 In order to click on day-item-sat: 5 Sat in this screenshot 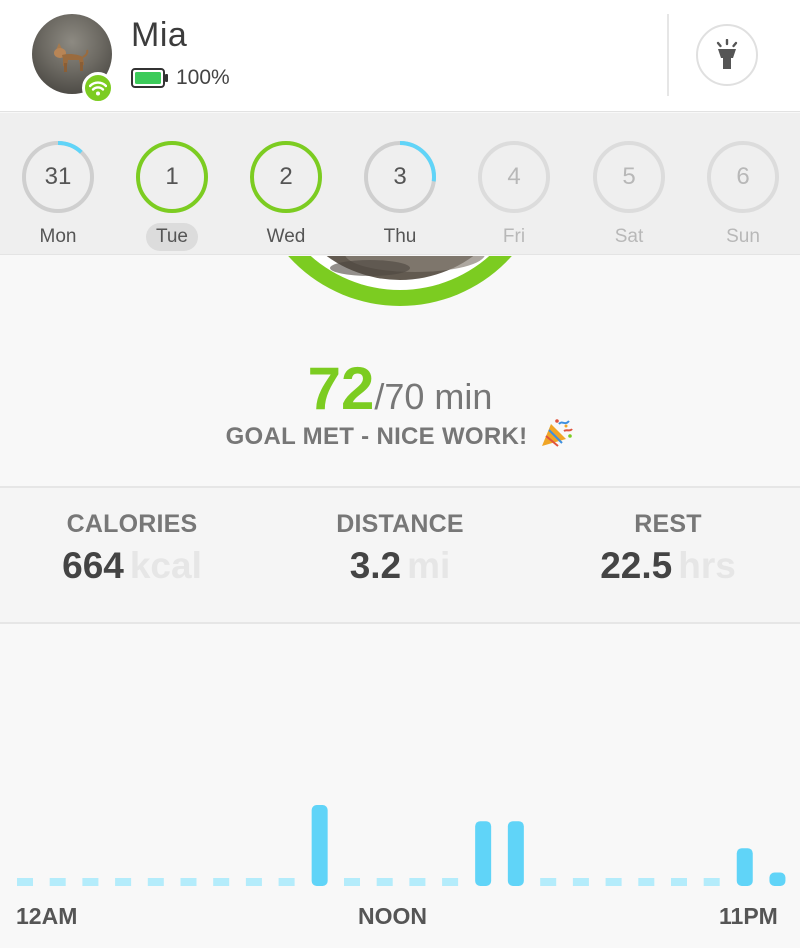, I will do `click(629, 195)`.